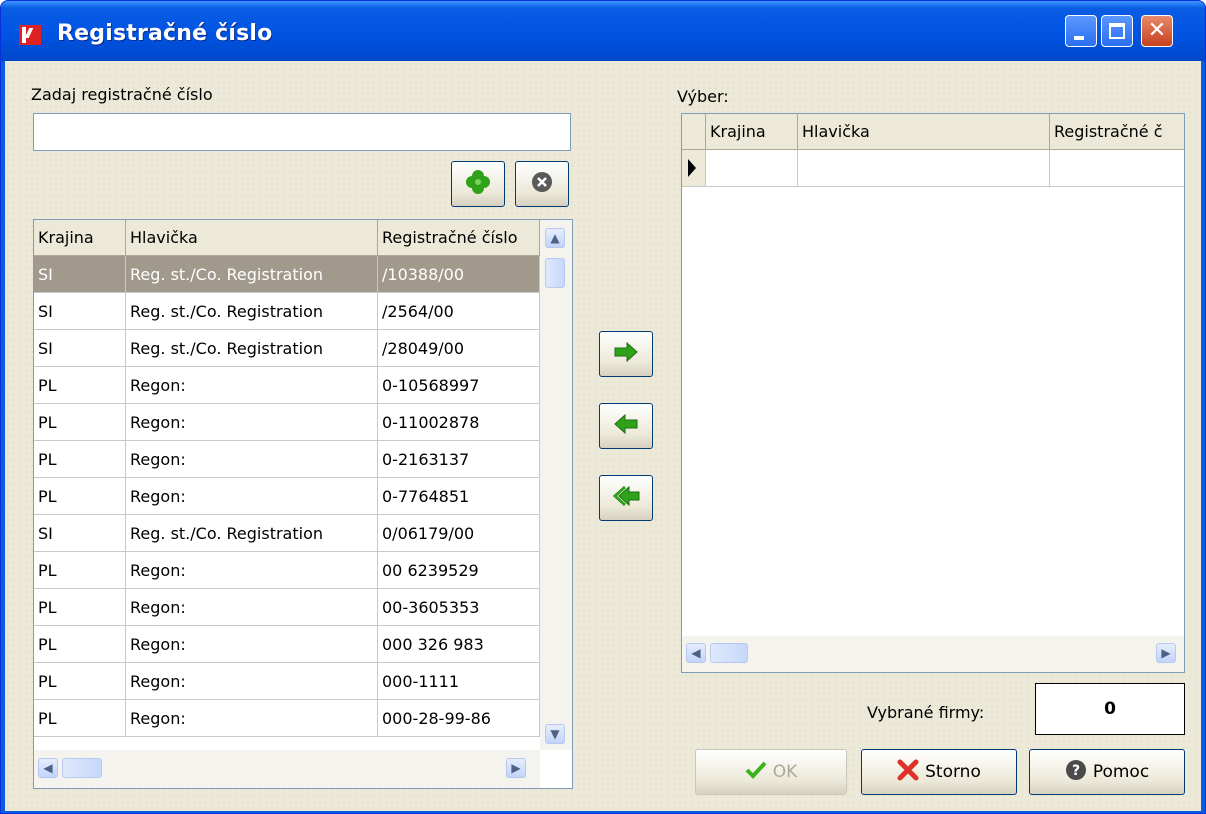 The height and width of the screenshot is (814, 1206). I want to click on cell-krajina, so click(752, 168).